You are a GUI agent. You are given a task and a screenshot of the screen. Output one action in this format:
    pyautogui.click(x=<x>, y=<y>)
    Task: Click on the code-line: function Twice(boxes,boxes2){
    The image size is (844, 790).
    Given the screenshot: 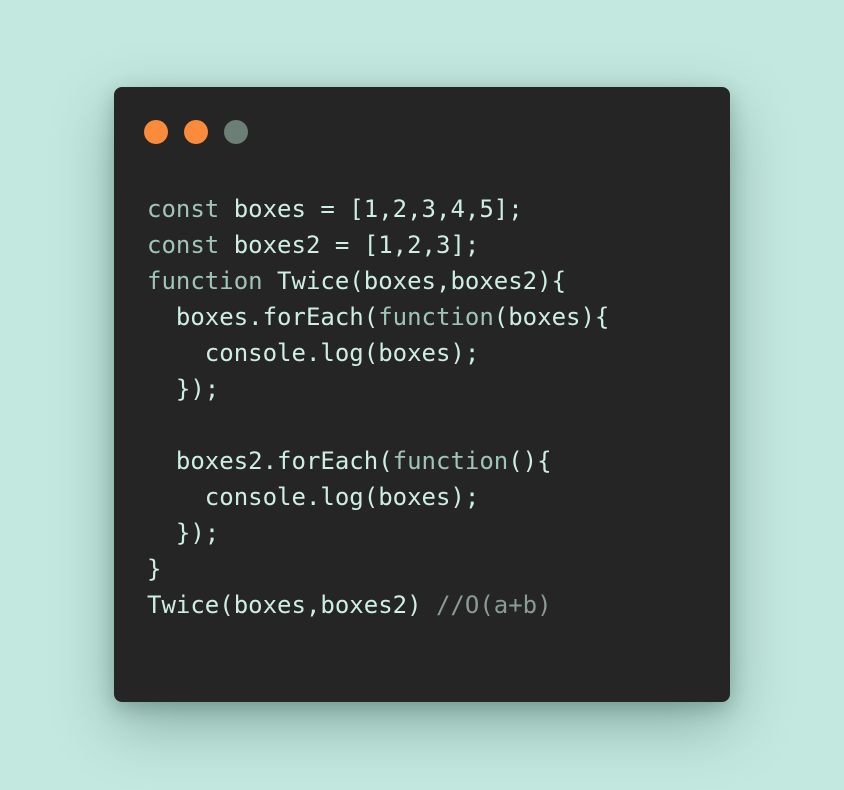 What is the action you would take?
    pyautogui.click(x=378, y=281)
    